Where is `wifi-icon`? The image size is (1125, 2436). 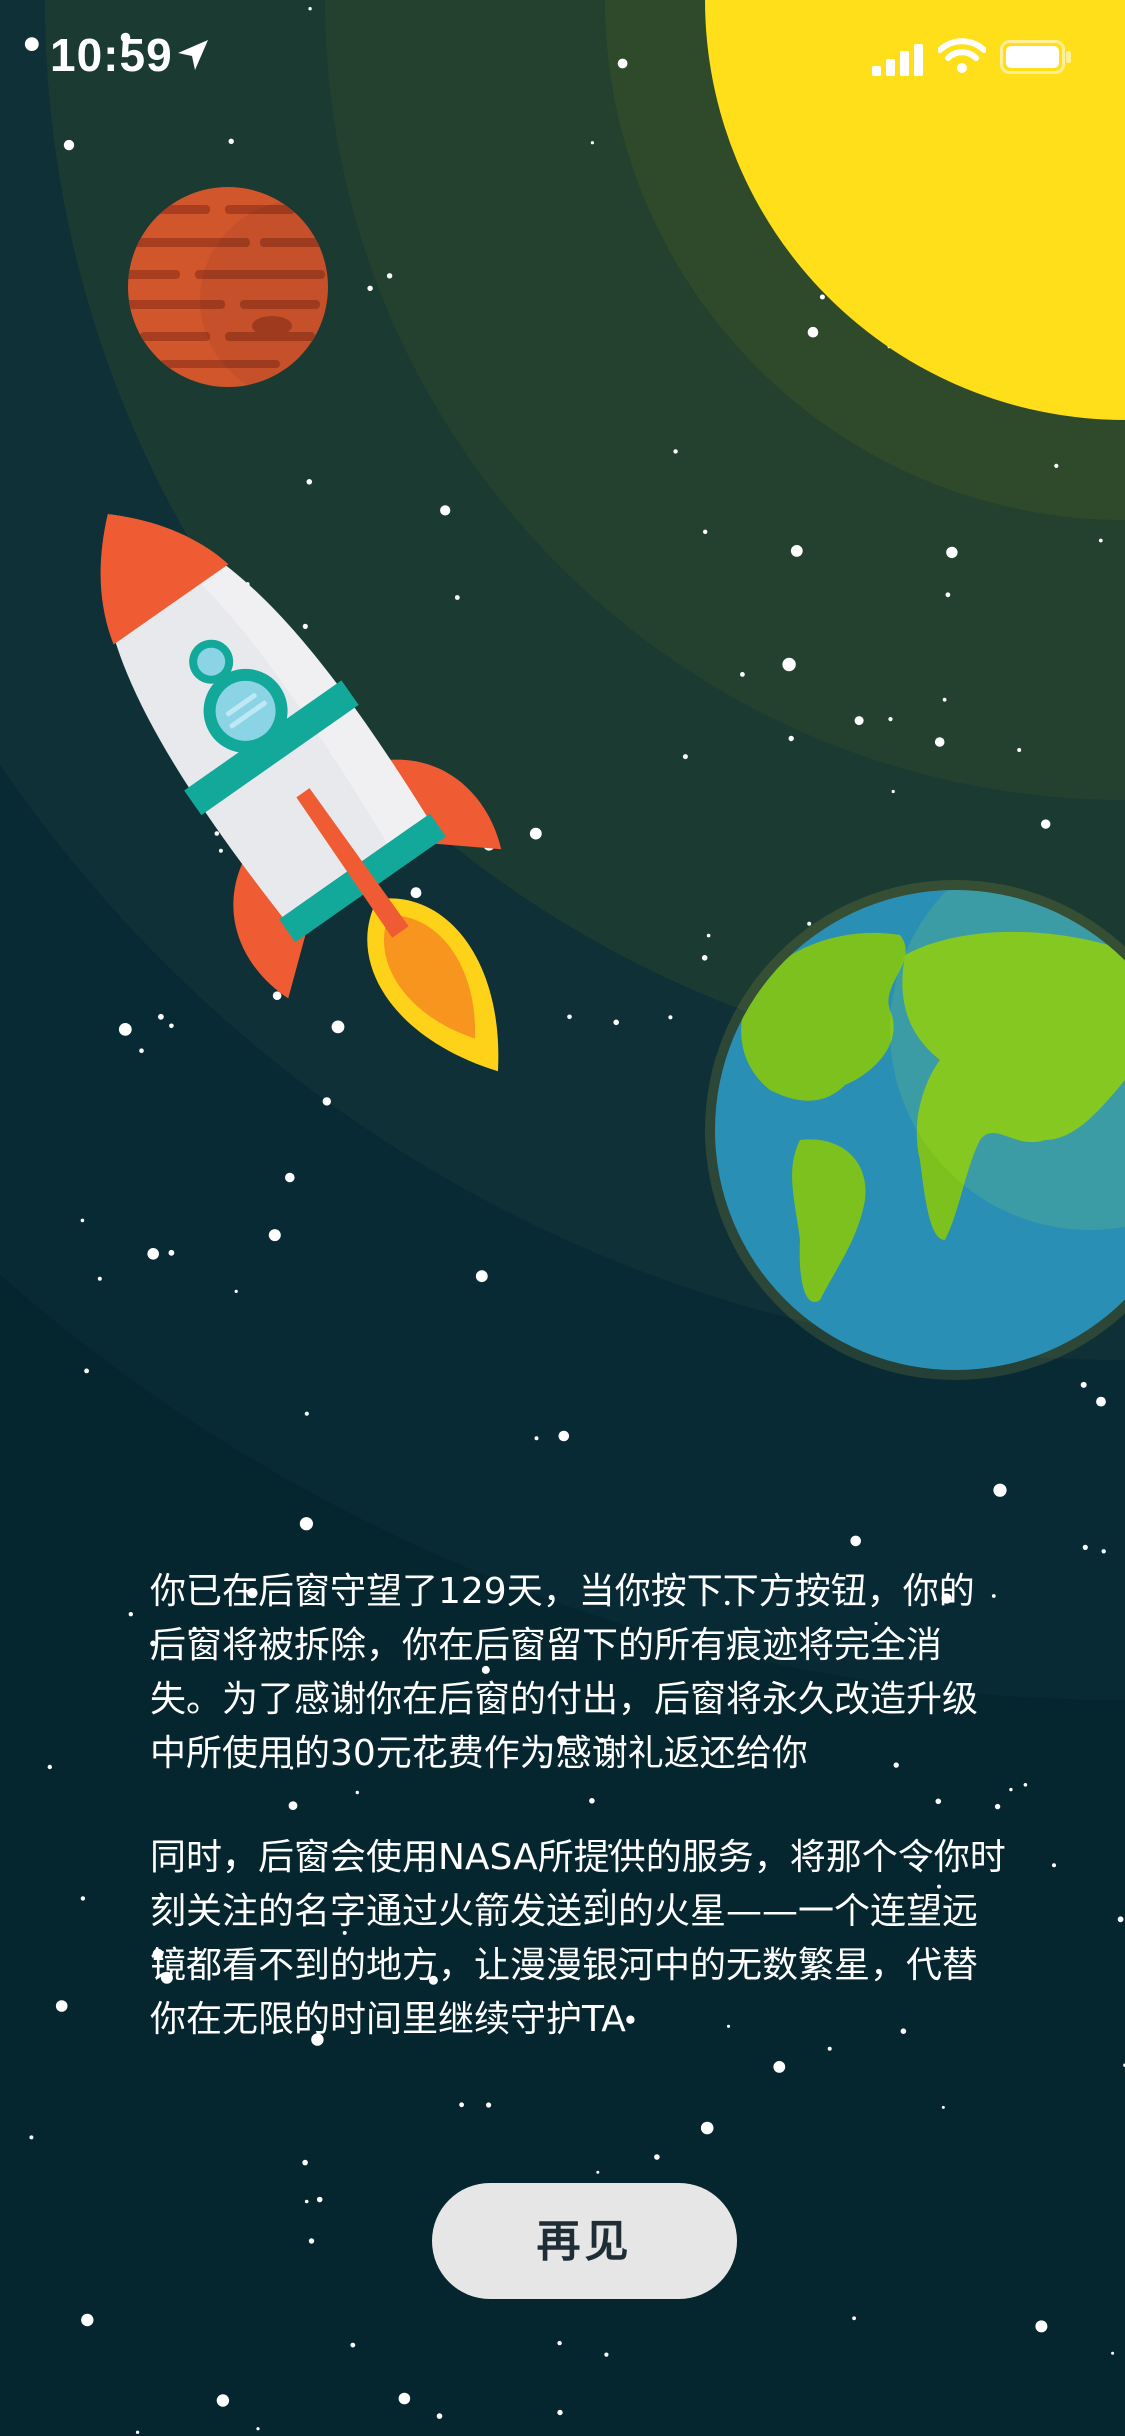 wifi-icon is located at coordinates (962, 55).